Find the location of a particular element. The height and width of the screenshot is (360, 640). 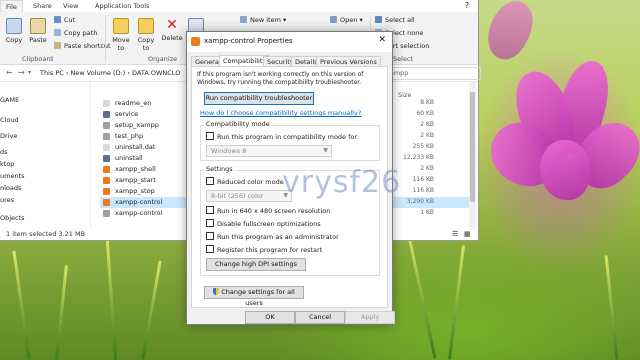

register-restart-checkbox: Register this program for restart is located at coordinates (264, 249).